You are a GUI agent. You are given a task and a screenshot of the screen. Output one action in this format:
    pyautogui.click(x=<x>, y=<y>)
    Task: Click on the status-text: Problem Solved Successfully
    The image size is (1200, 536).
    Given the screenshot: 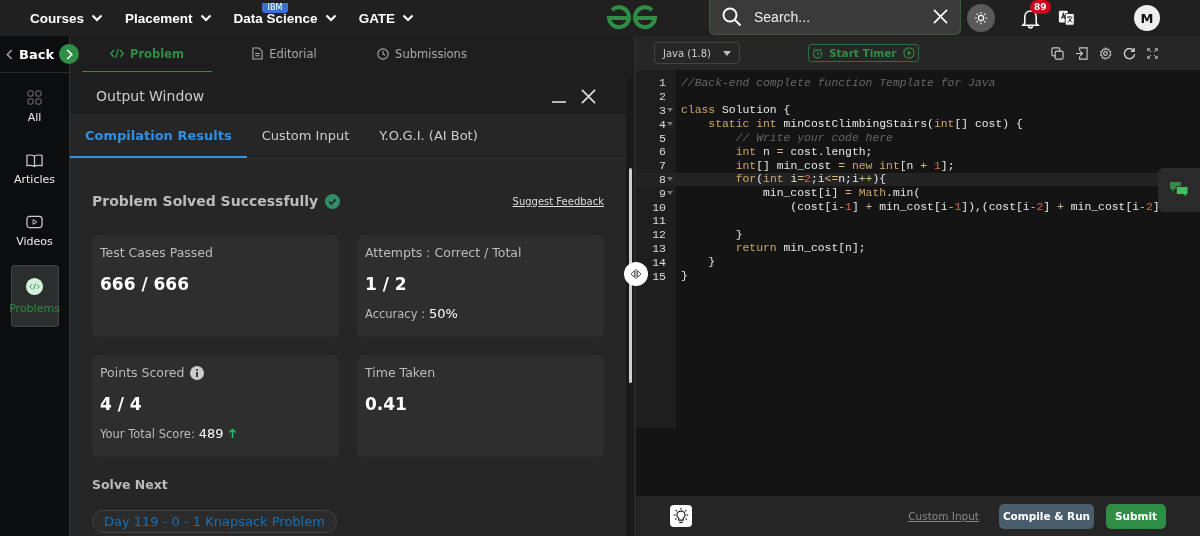 What is the action you would take?
    pyautogui.click(x=205, y=201)
    